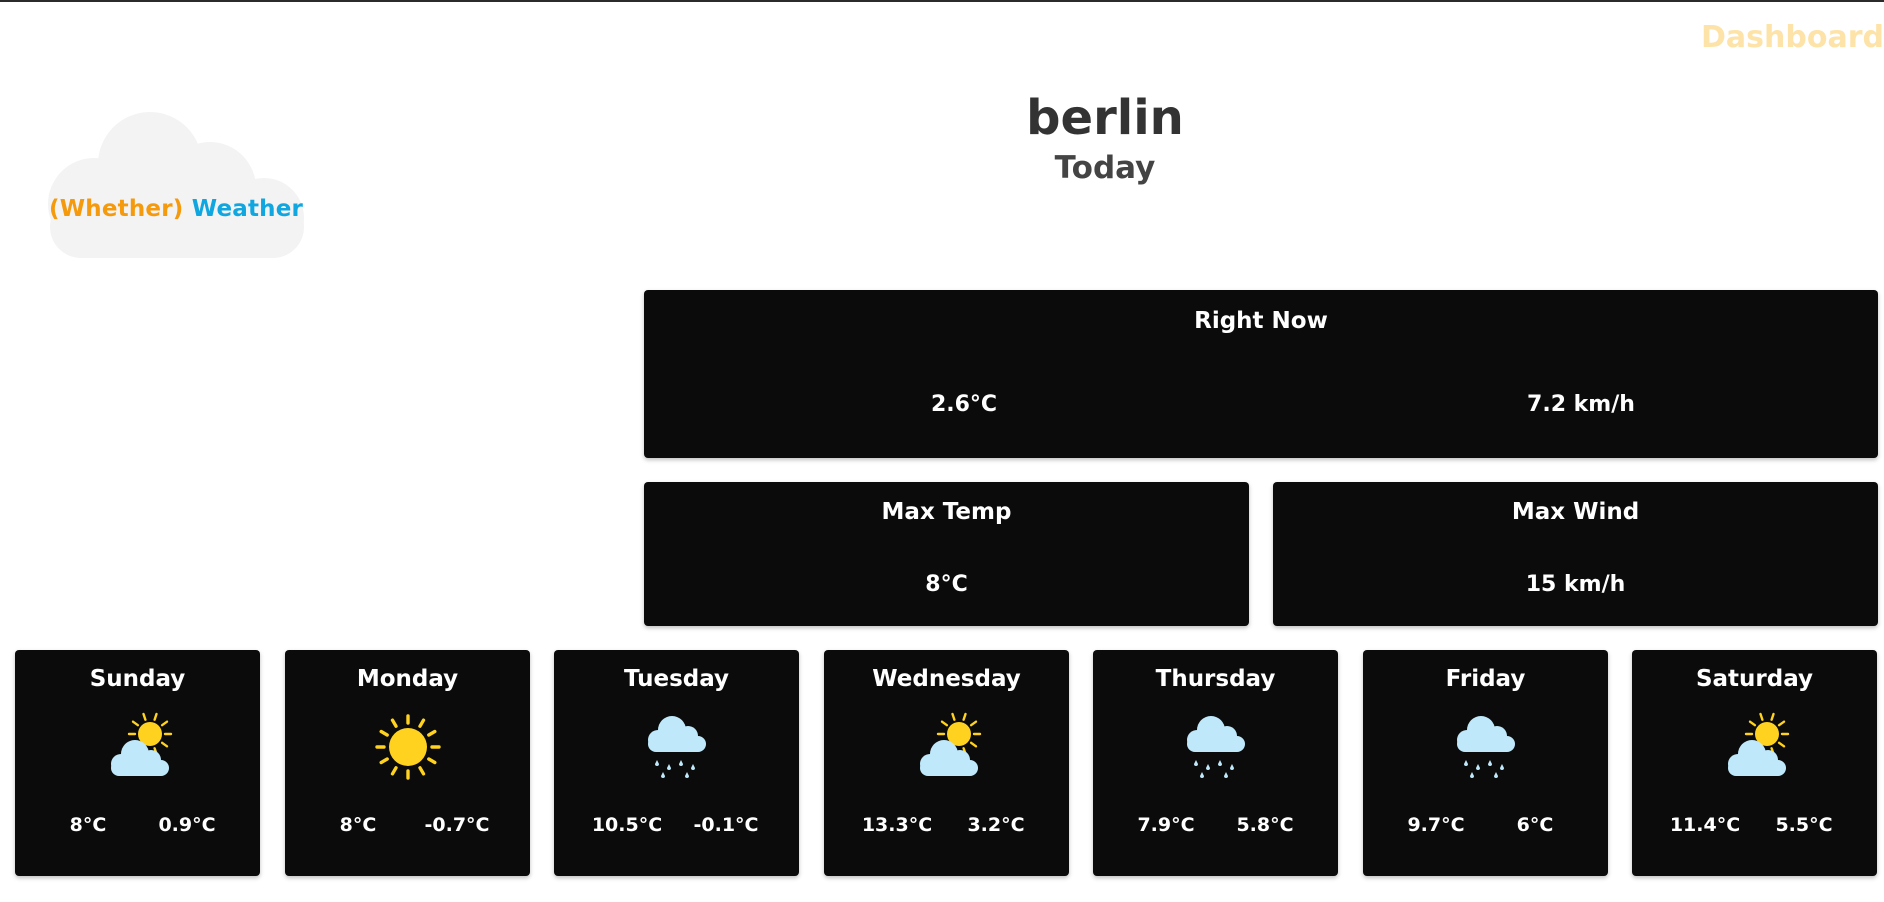 This screenshot has width=1884, height=902. Describe the element at coordinates (946, 679) in the screenshot. I see `forecast-day: Wednesday` at that location.